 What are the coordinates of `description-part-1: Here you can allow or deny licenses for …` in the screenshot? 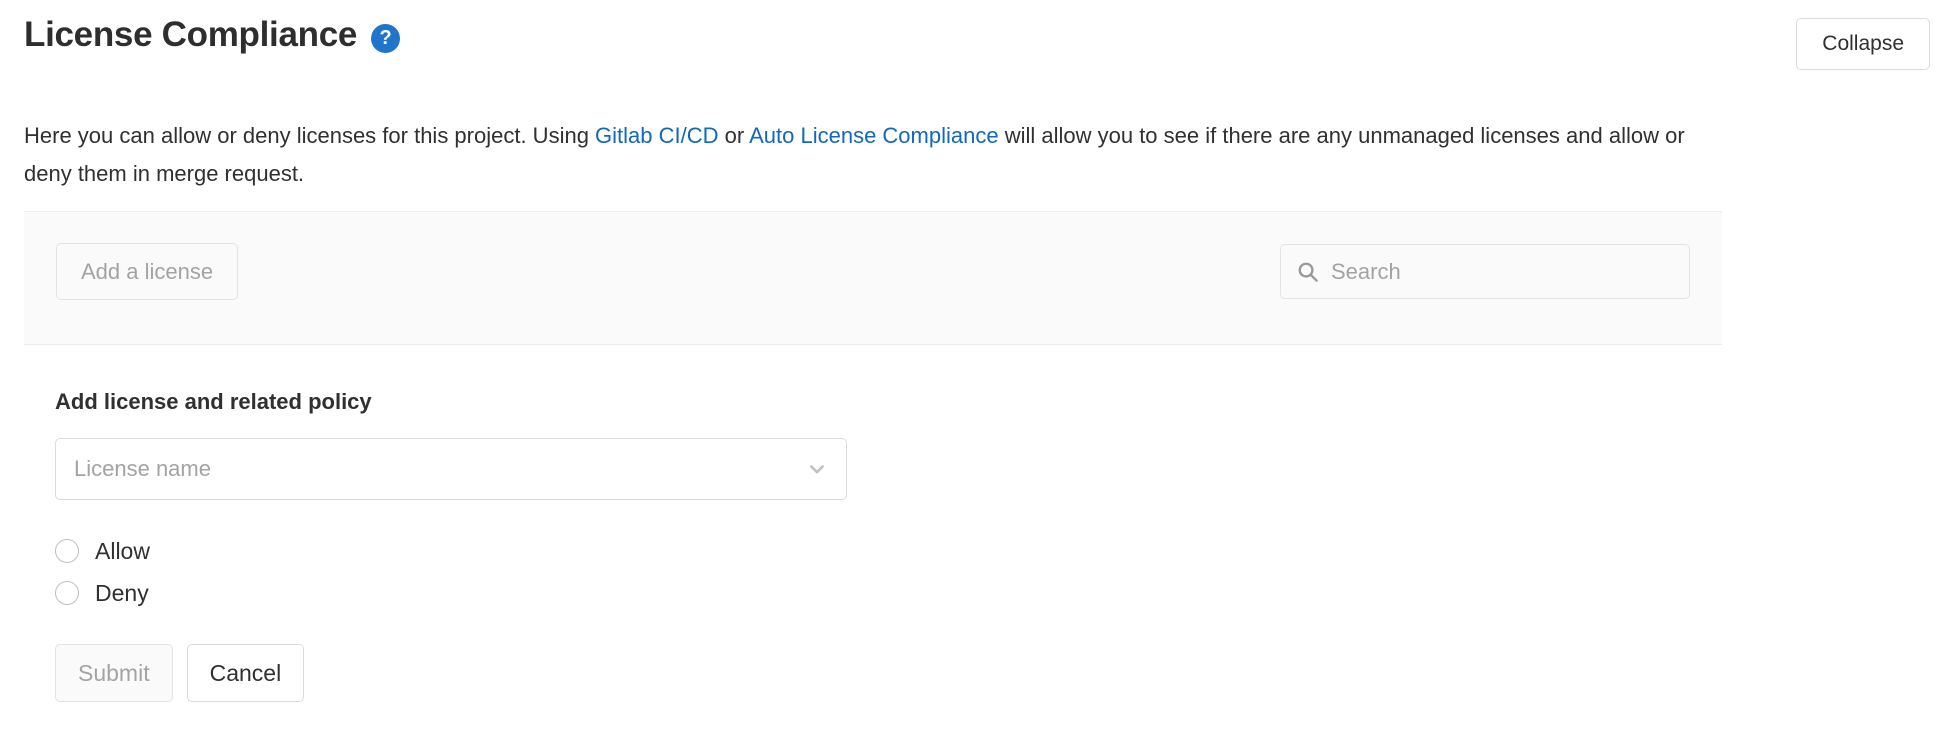 It's located at (310, 135).